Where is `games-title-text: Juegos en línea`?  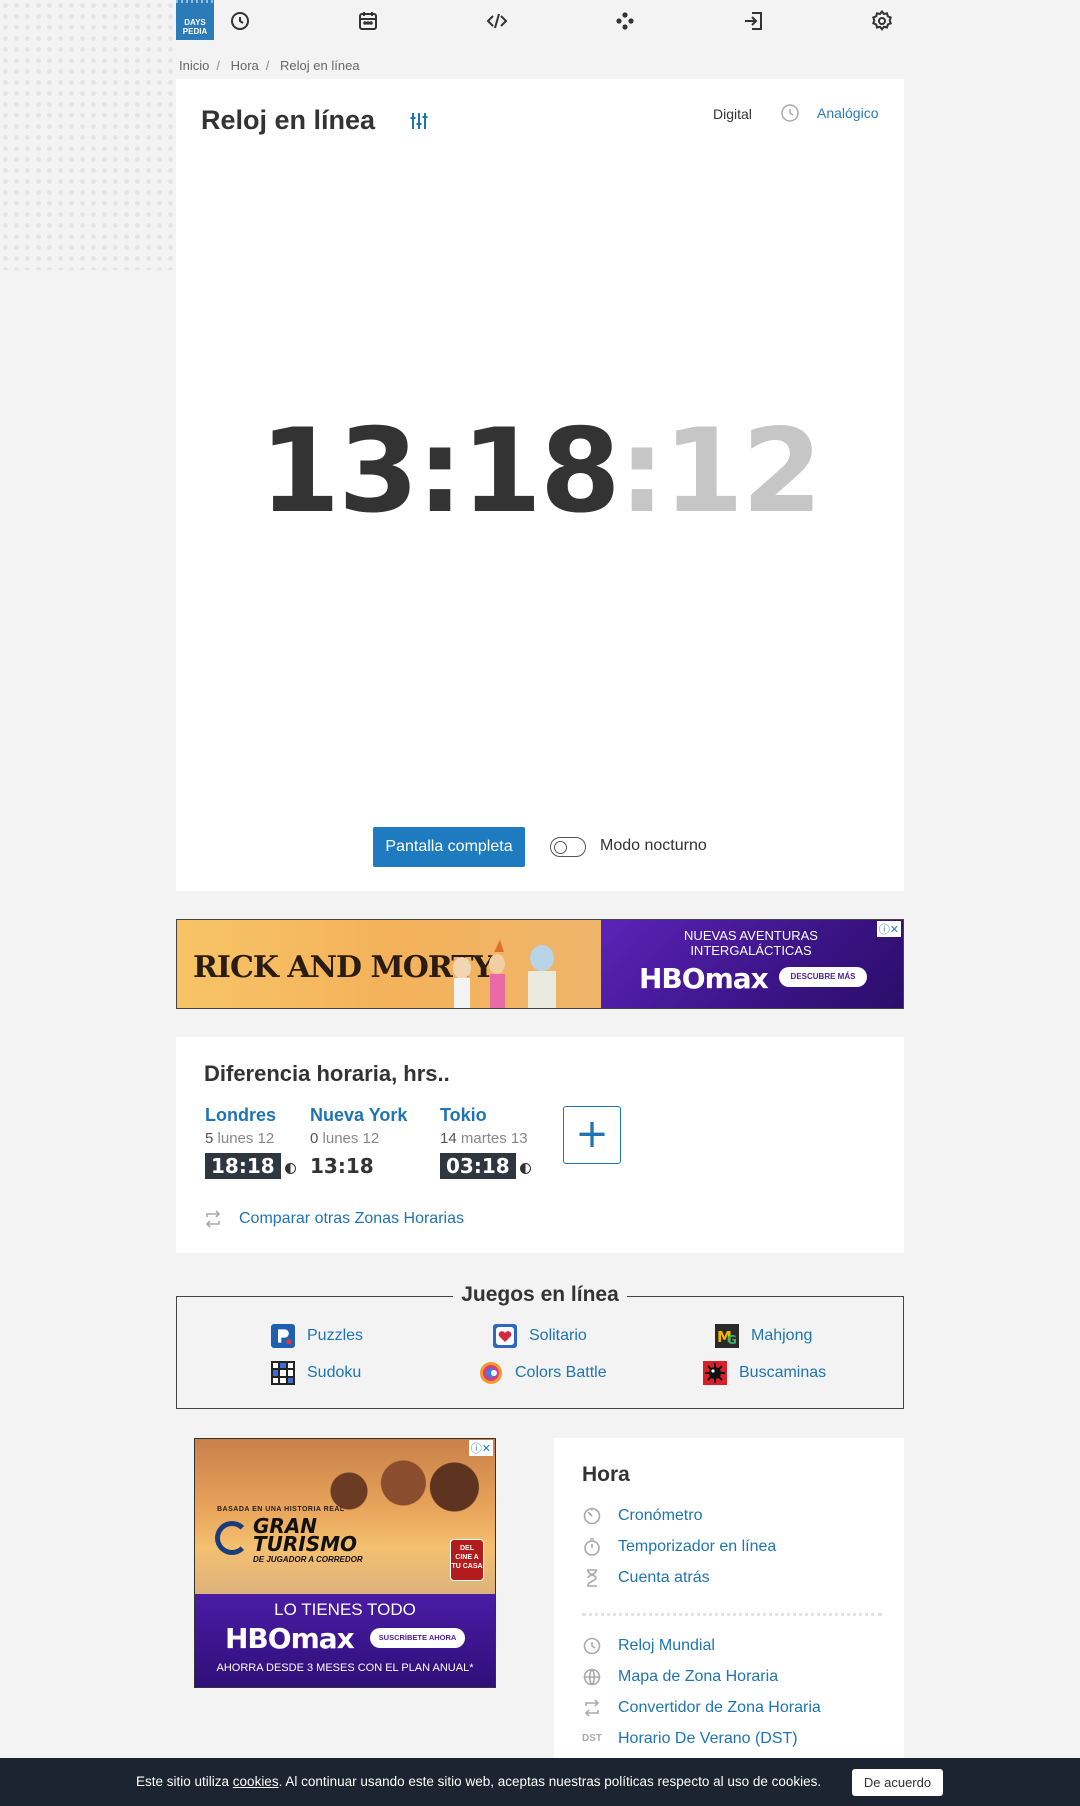
games-title-text: Juegos en línea is located at coordinates (540, 1294).